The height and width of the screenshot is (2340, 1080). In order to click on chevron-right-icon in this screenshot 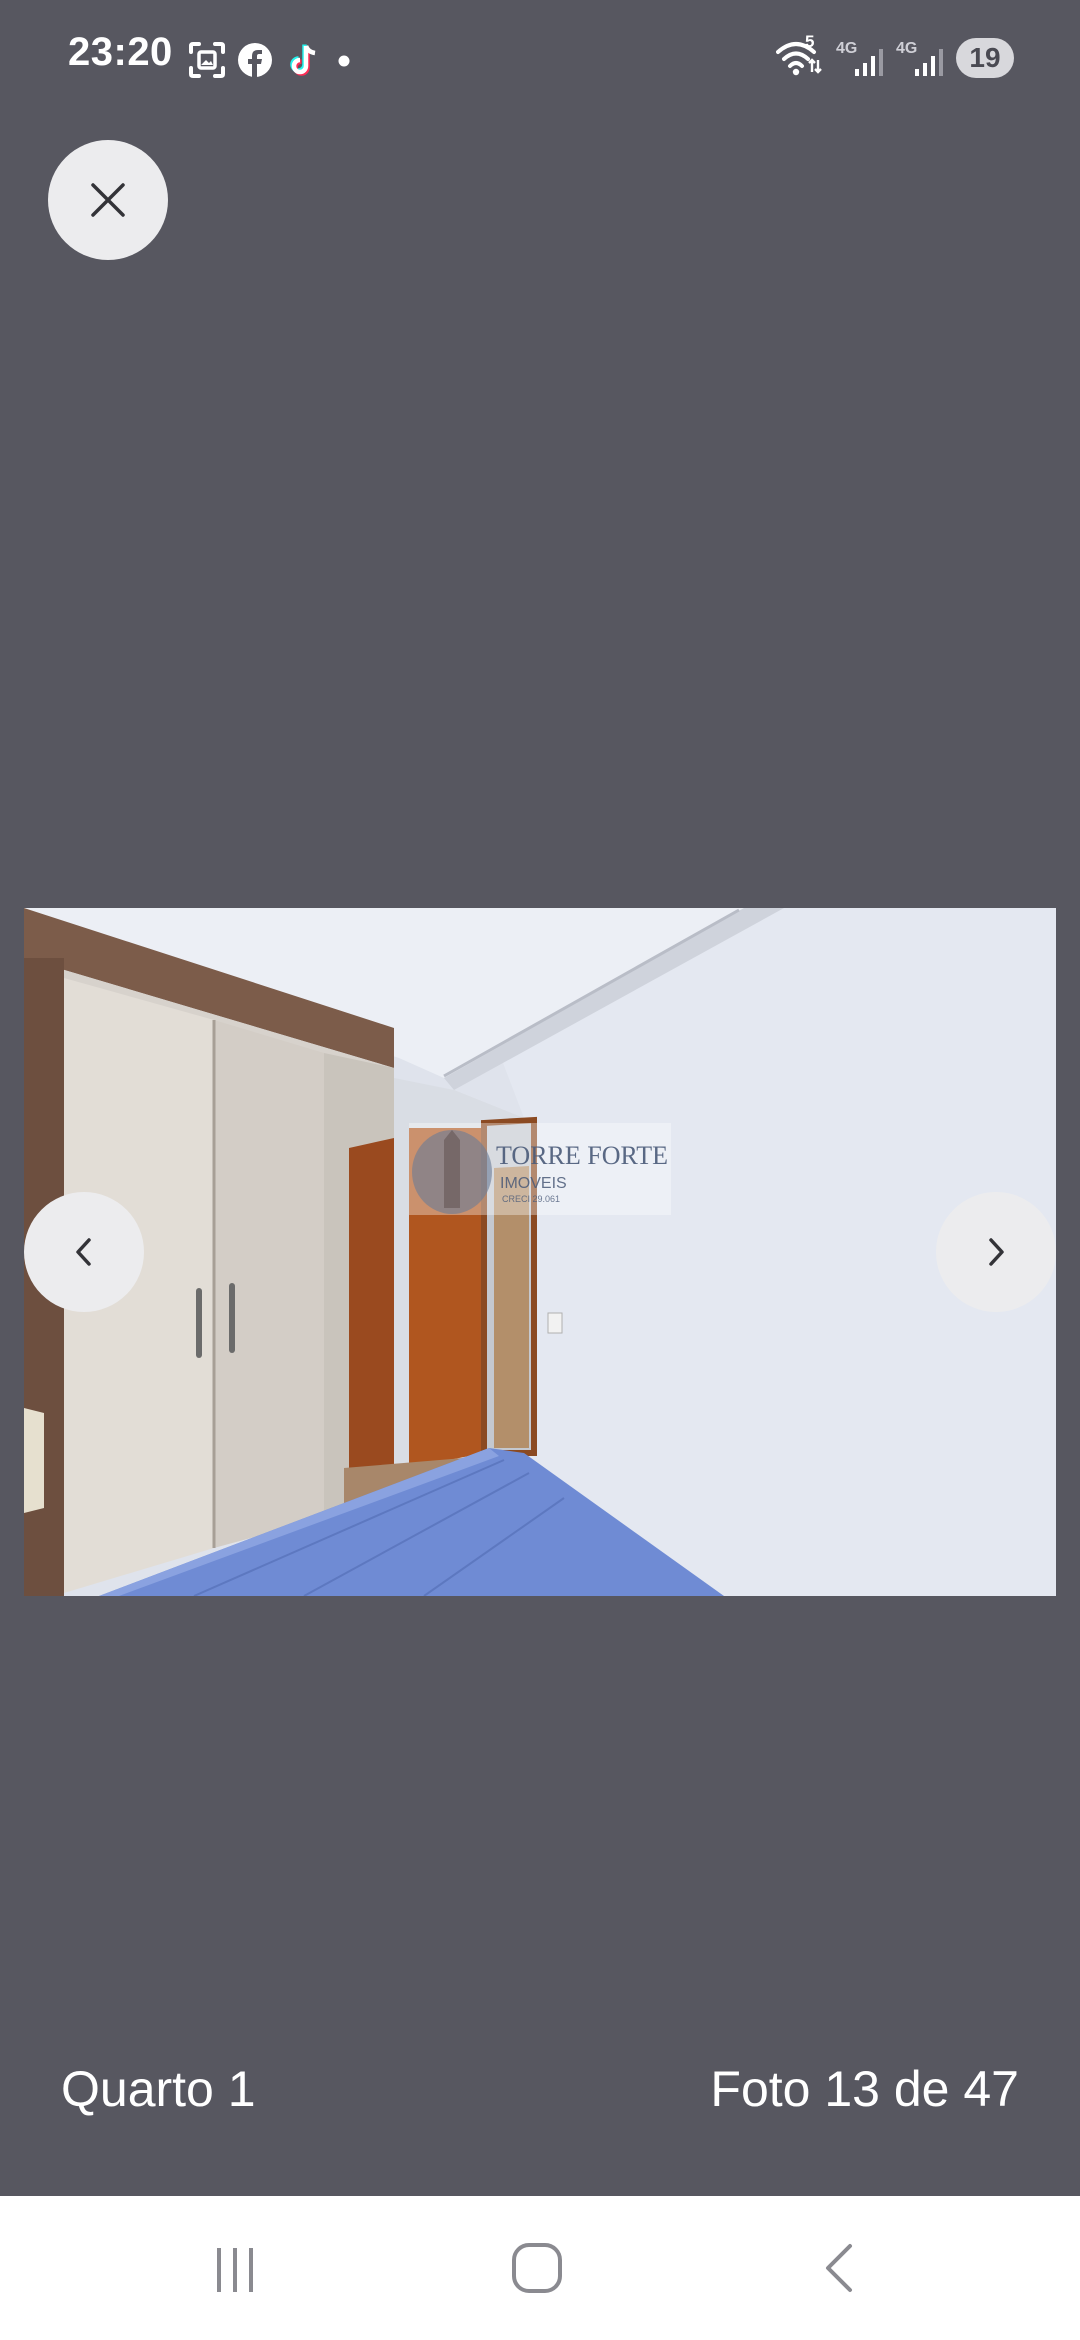, I will do `click(996, 1252)`.